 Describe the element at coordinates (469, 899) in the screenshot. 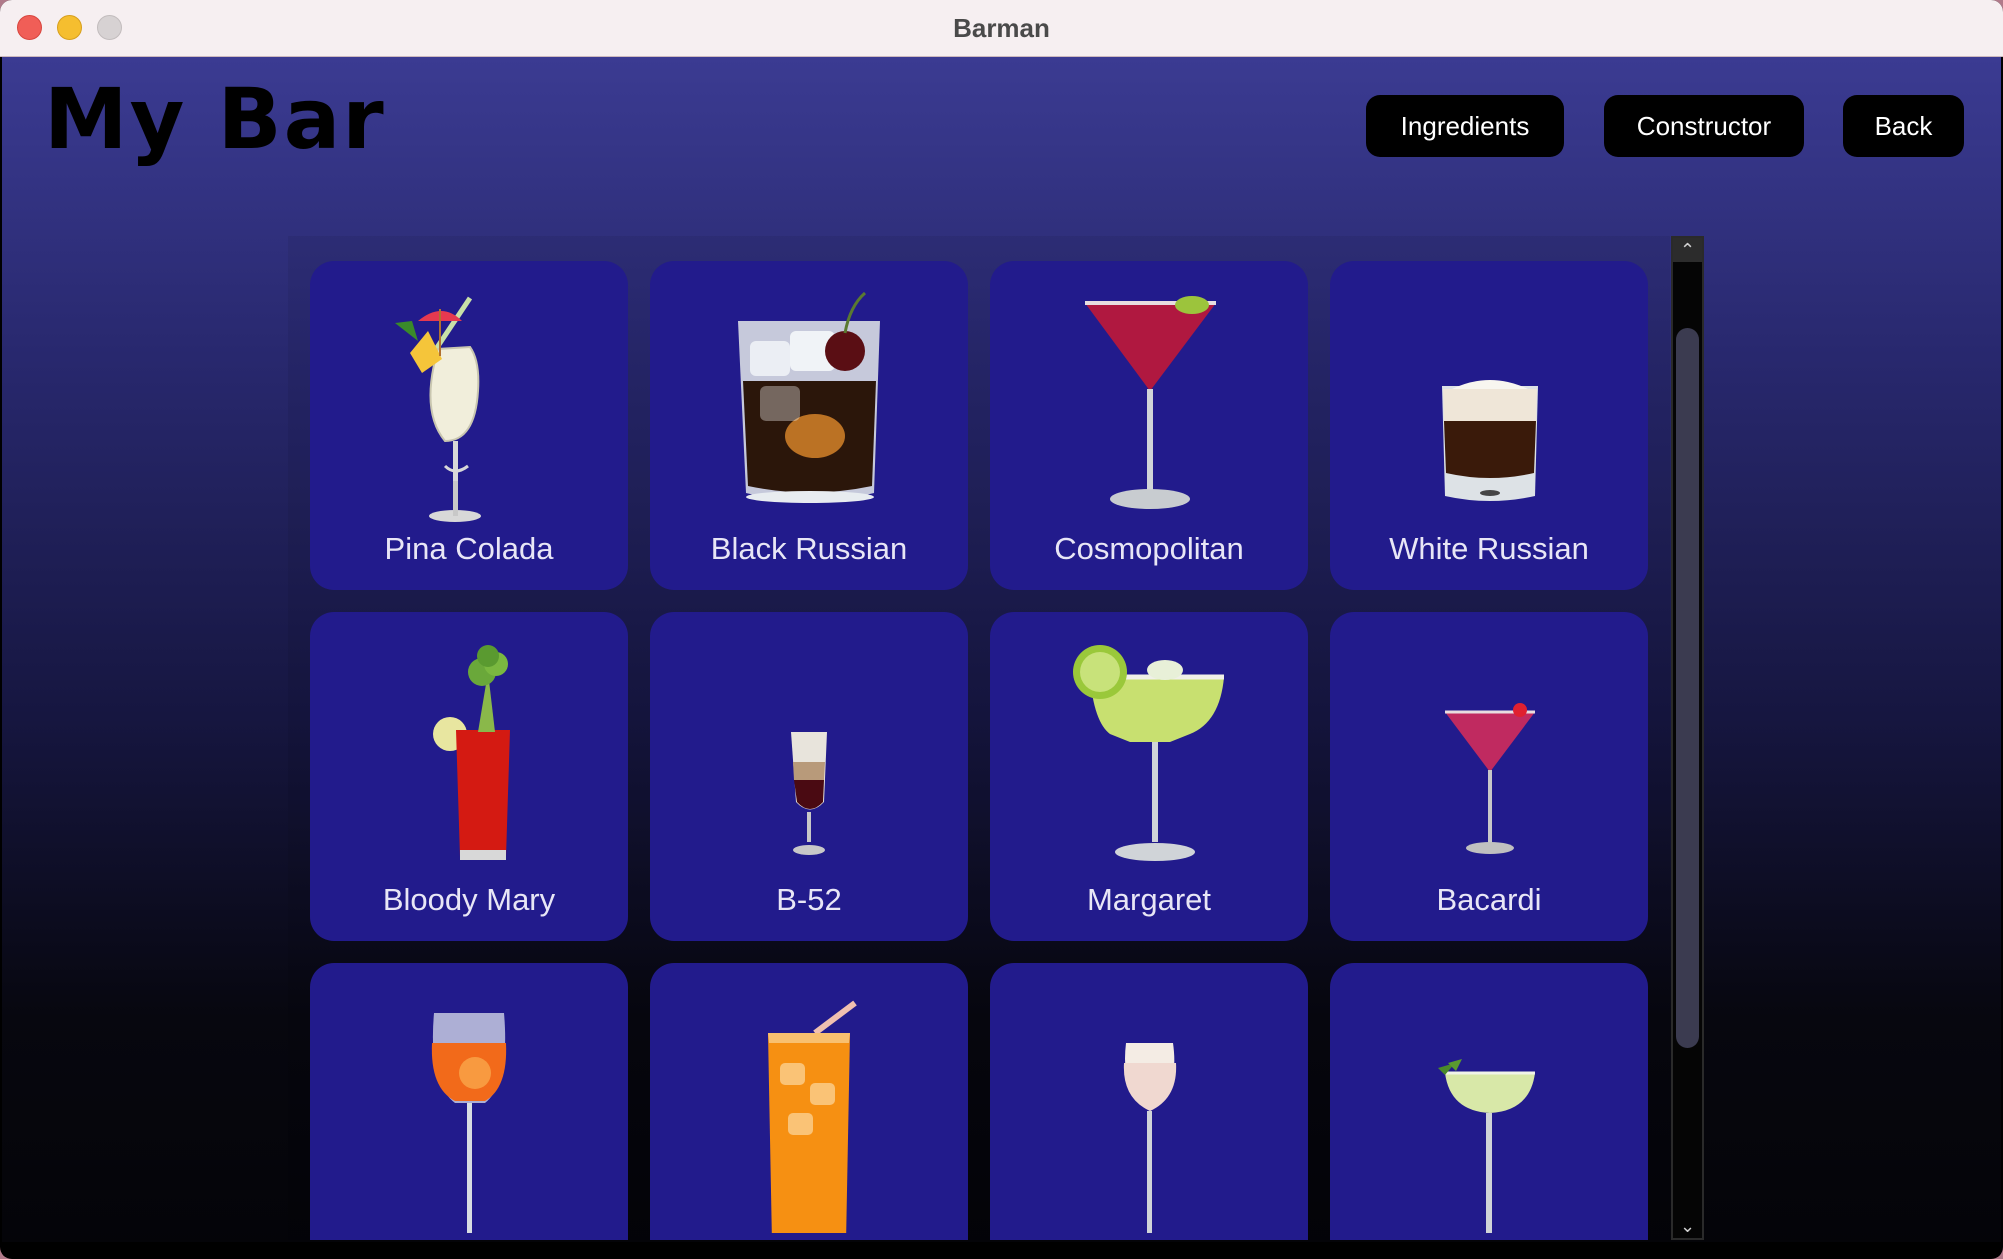

I see `cocktail-name: Bloody Mary` at that location.